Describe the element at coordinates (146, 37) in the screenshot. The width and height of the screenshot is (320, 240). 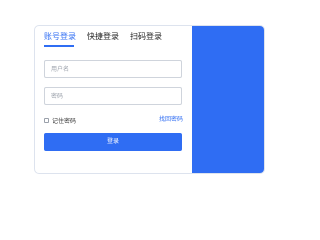
I see `tab-qrcode-login: 扫码登录` at that location.